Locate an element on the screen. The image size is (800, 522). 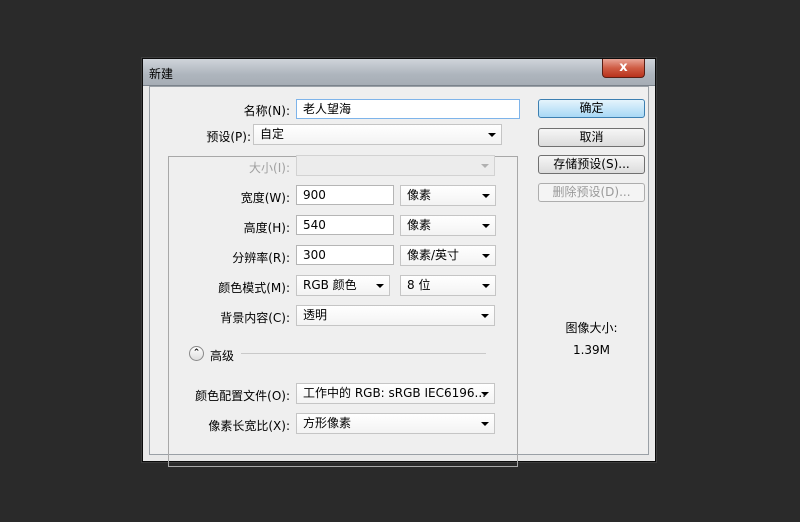
background-label: 背景内容(C): is located at coordinates (255, 318).